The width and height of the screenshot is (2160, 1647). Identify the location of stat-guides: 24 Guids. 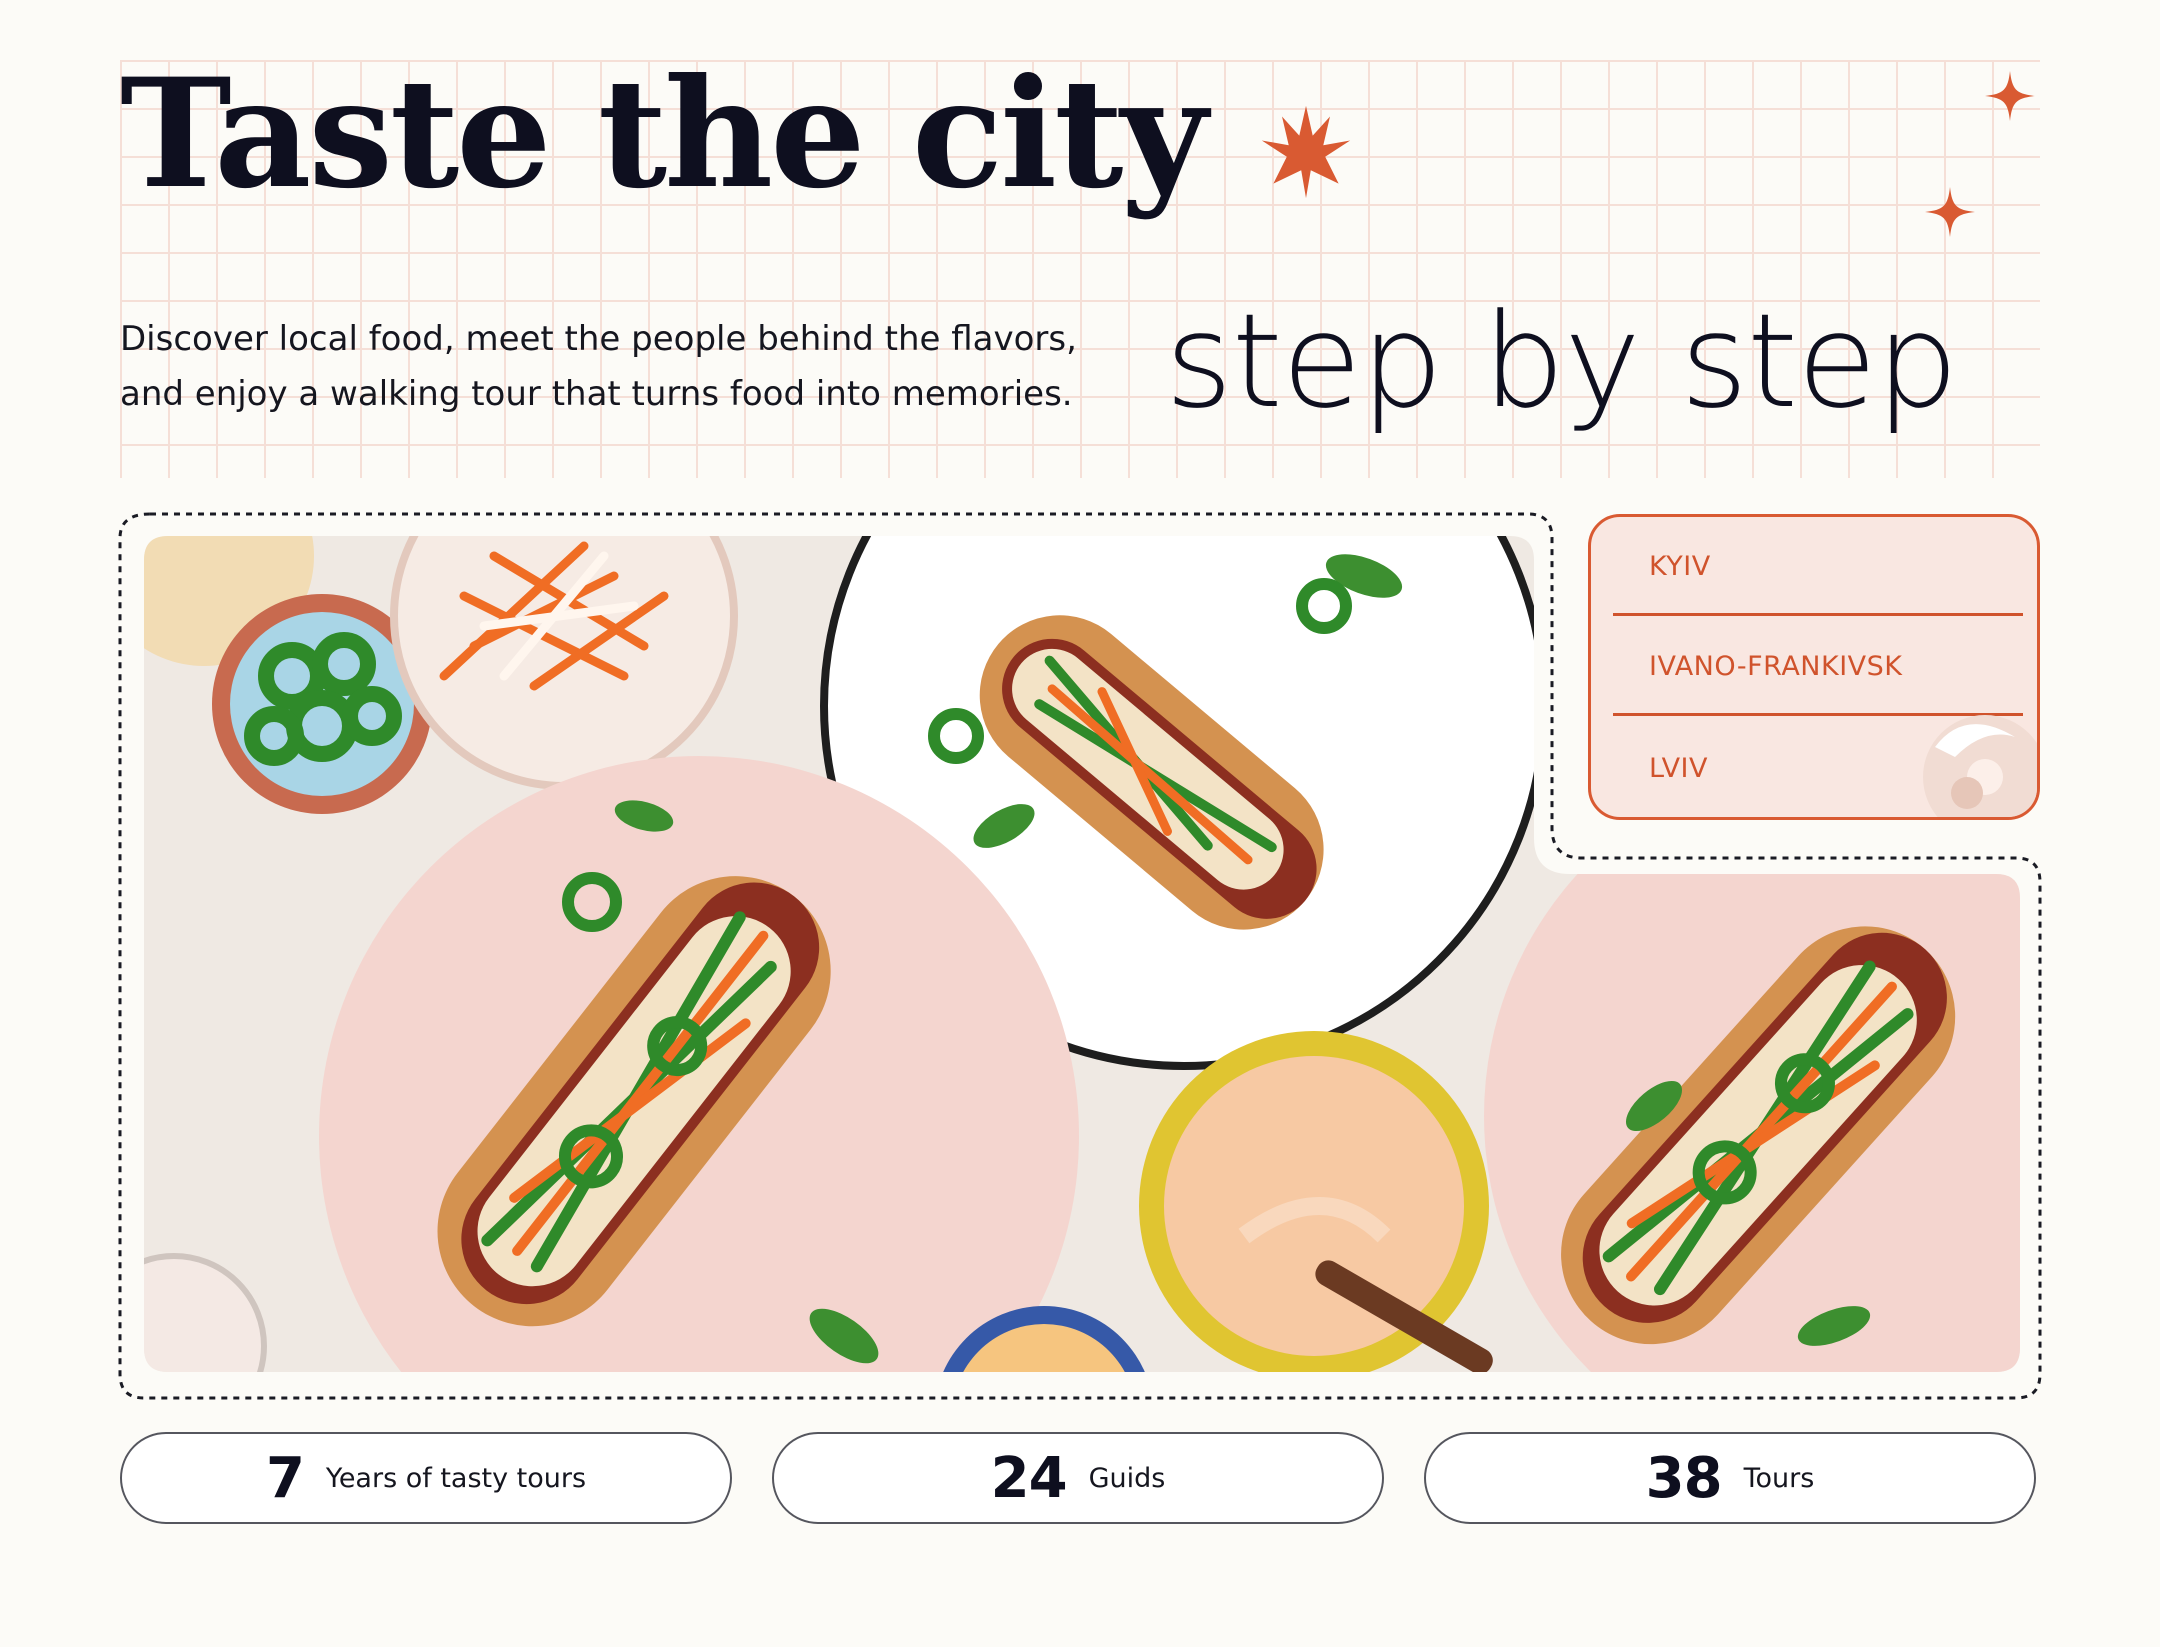
(1078, 1478).